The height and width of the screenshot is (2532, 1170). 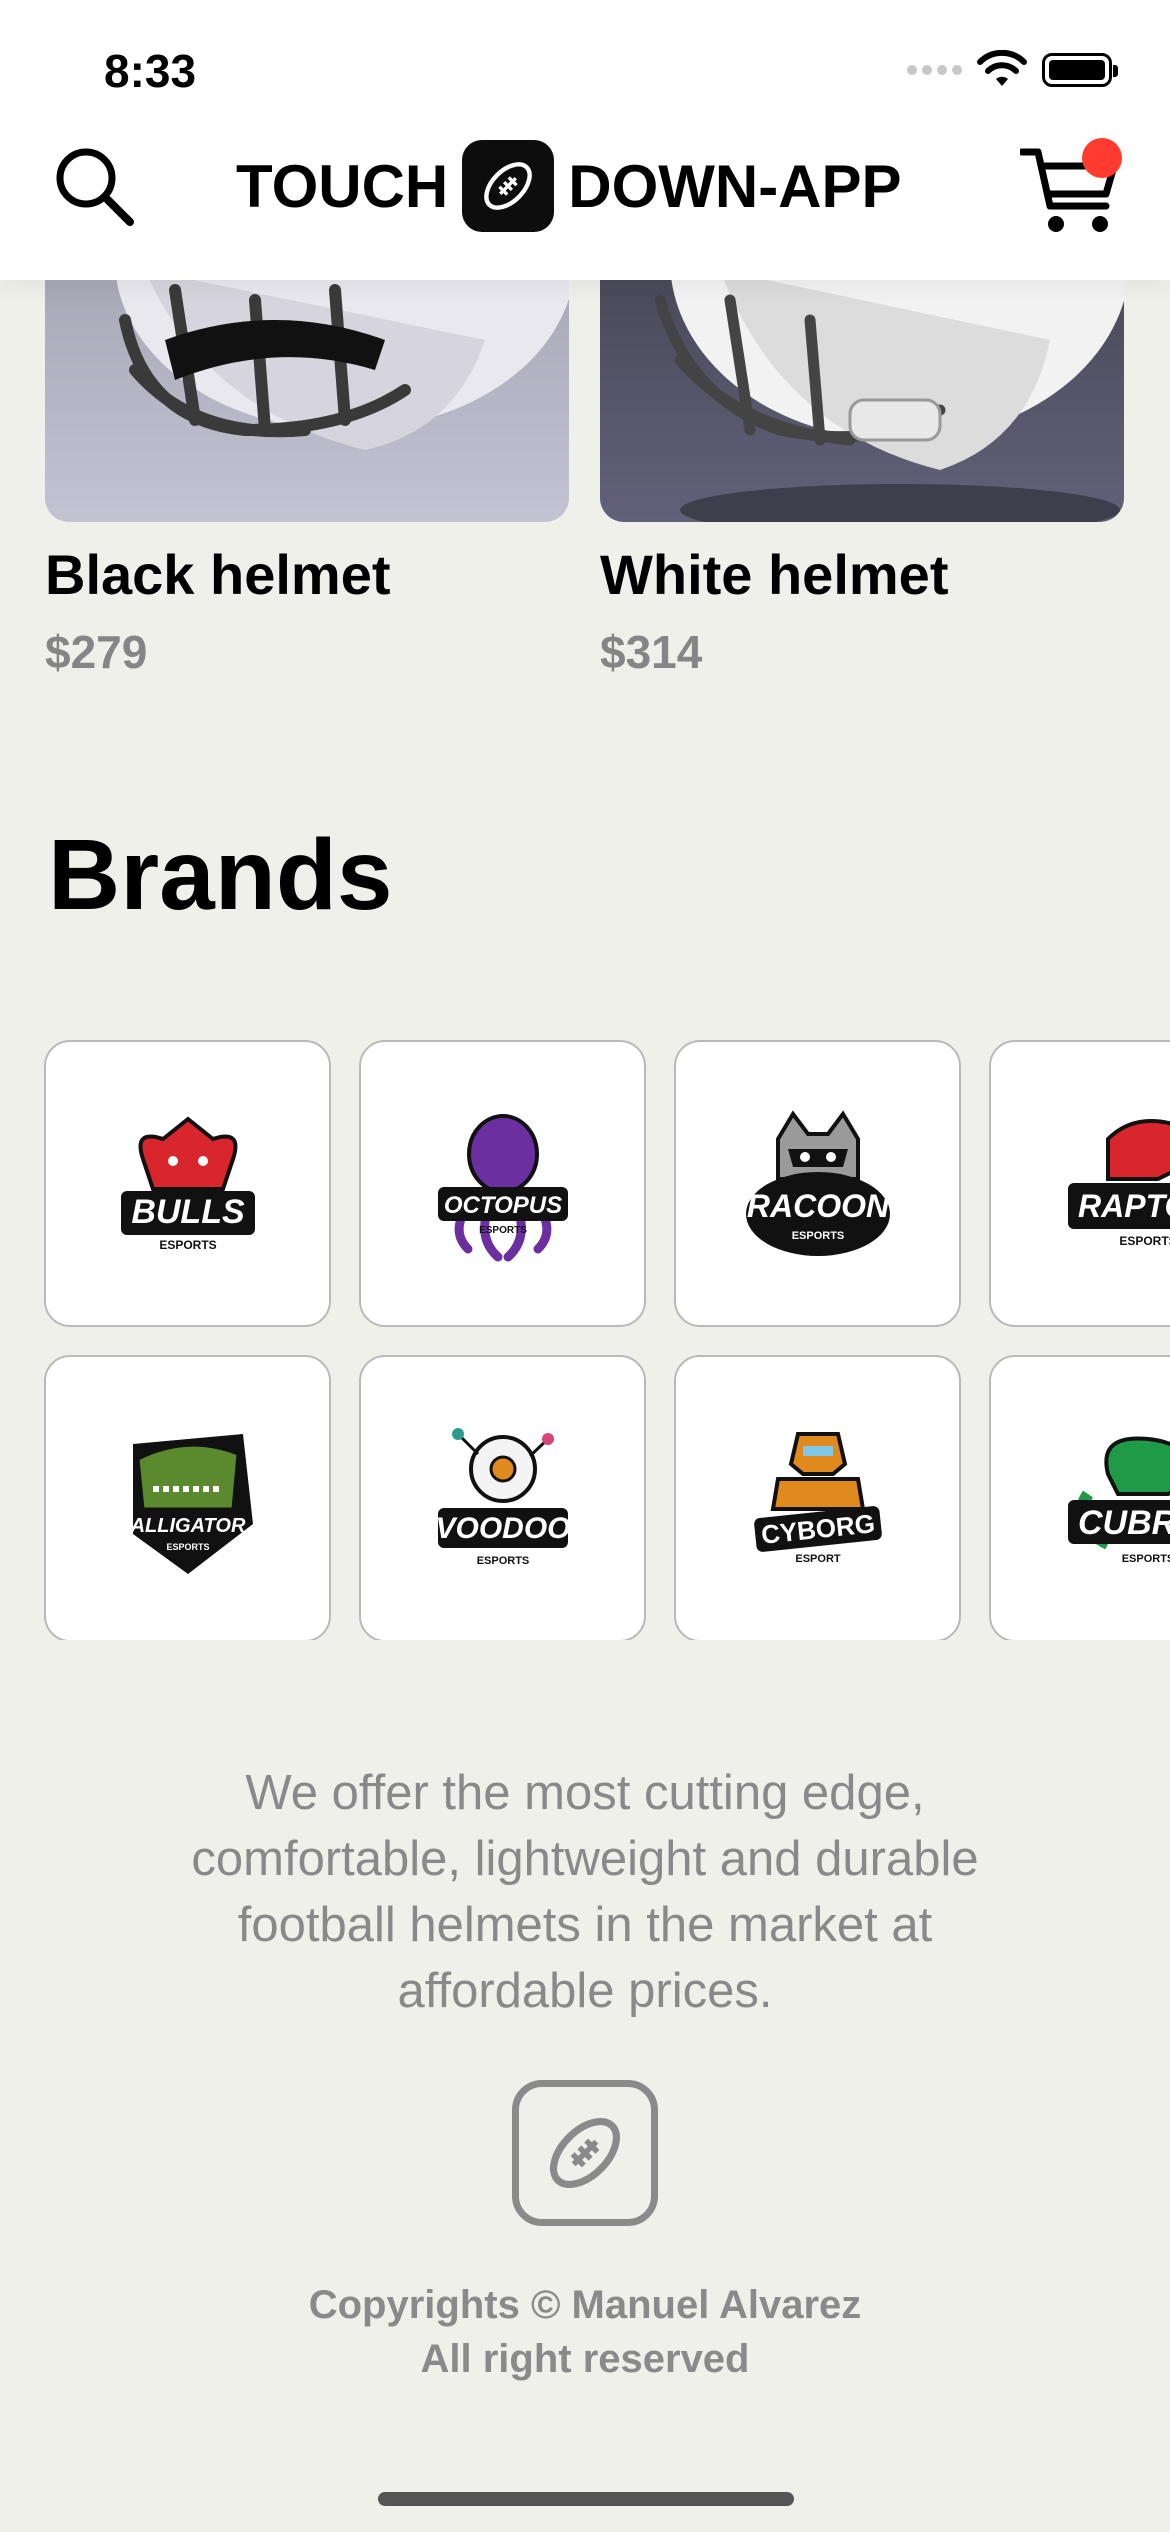 I want to click on cellular-signal-icon, so click(x=934, y=70).